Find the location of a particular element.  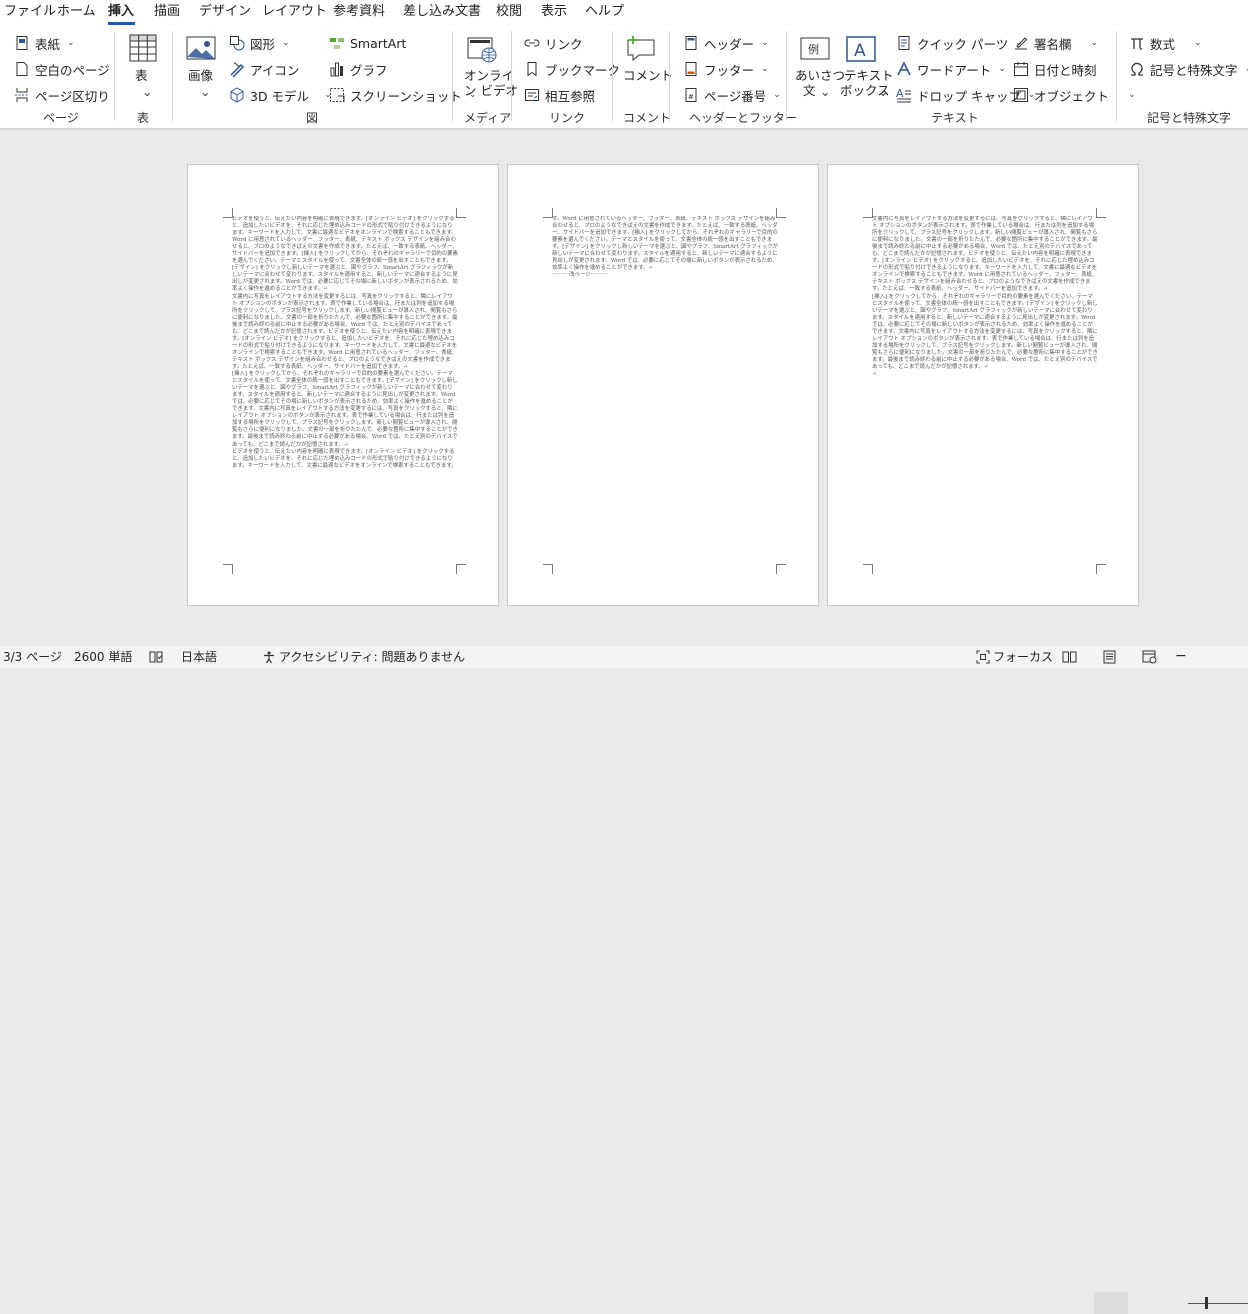

tab-mailings: 差し込み文書 is located at coordinates (442, 12).